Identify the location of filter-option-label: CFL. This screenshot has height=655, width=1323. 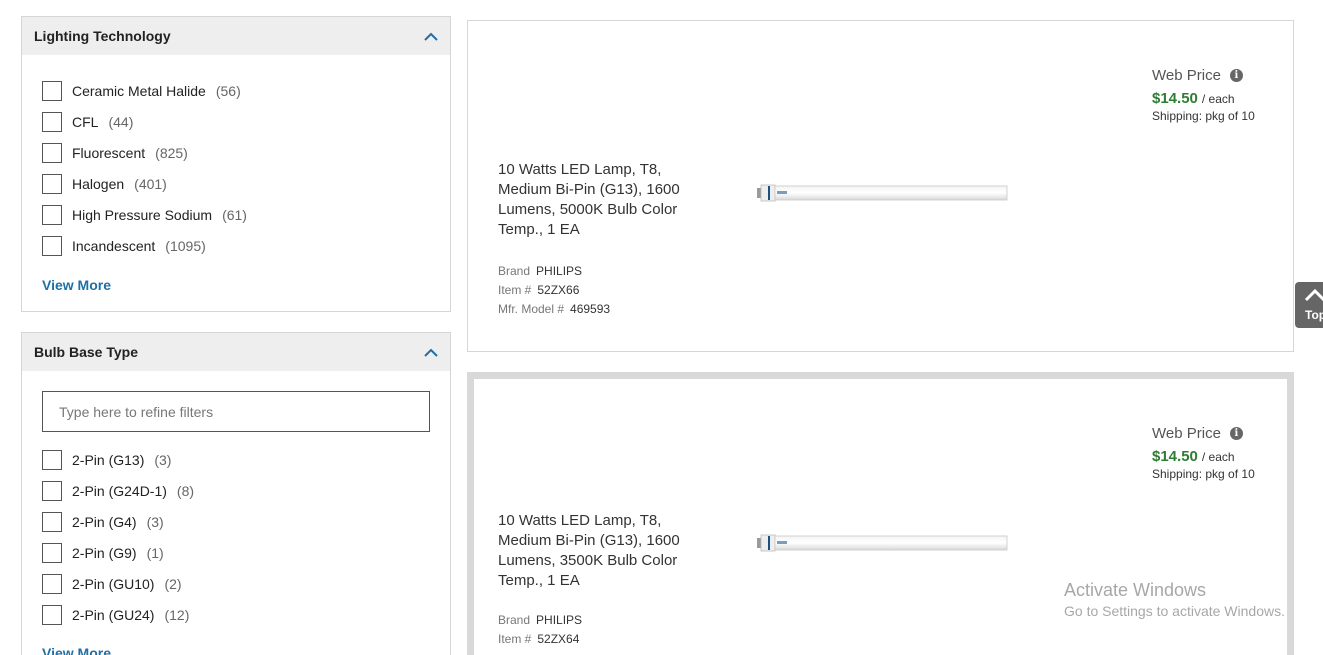
(85, 121).